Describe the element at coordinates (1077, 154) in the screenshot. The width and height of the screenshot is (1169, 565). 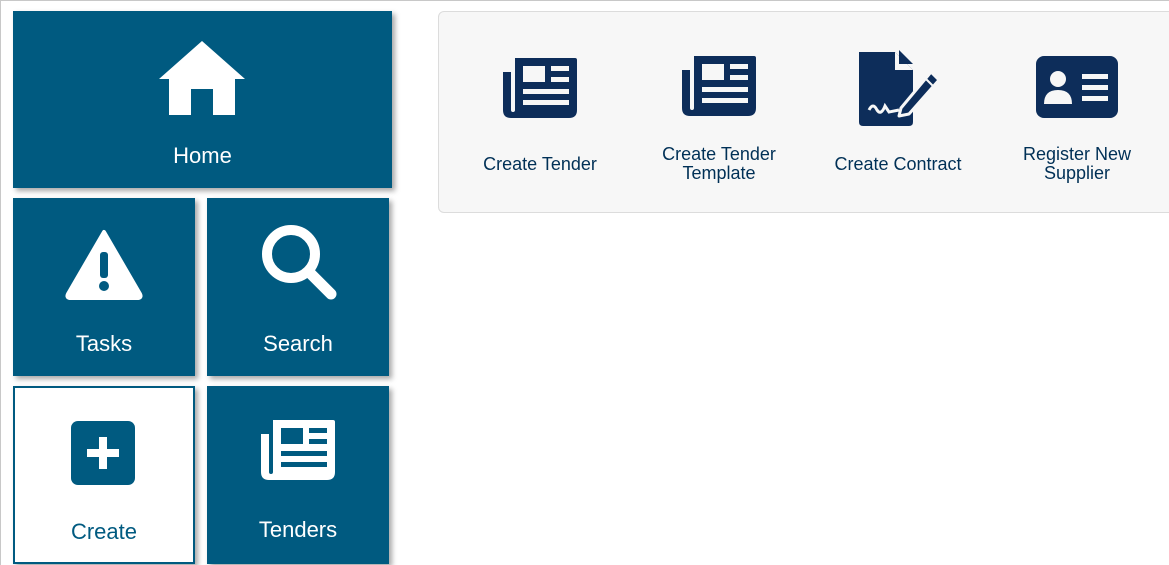
I see `label-line: Register New` at that location.